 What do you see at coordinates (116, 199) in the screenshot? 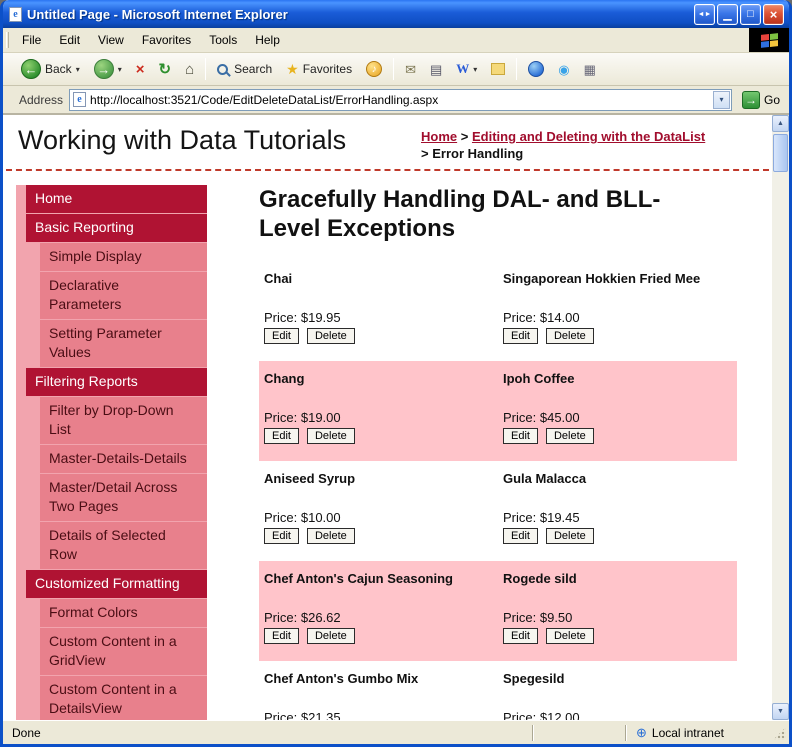
I see `sidebar-item-home: Home` at bounding box center [116, 199].